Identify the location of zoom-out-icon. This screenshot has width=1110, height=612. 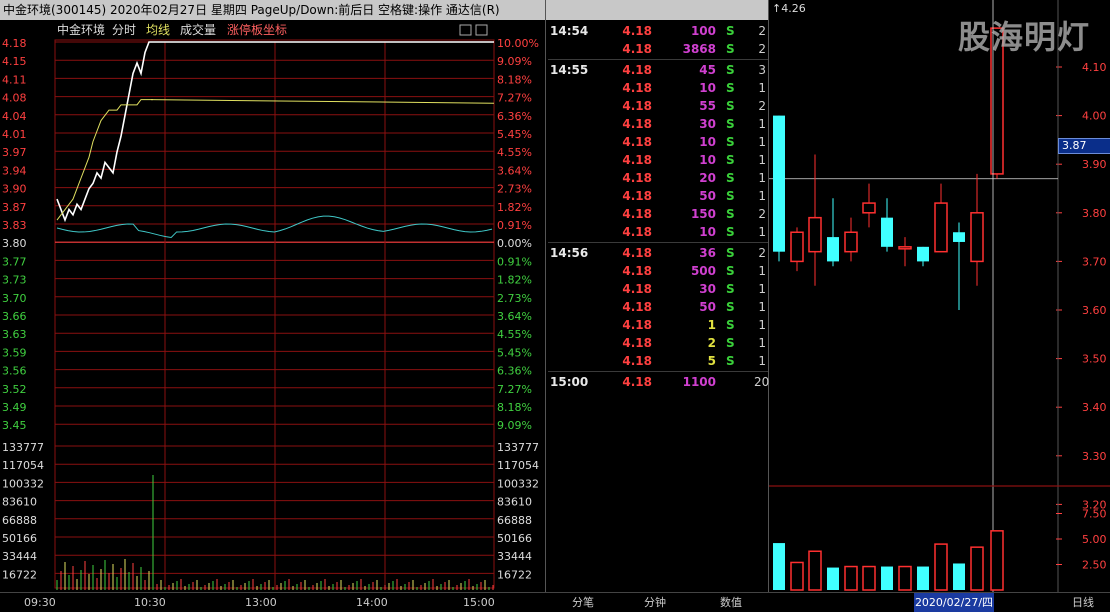
(481, 30).